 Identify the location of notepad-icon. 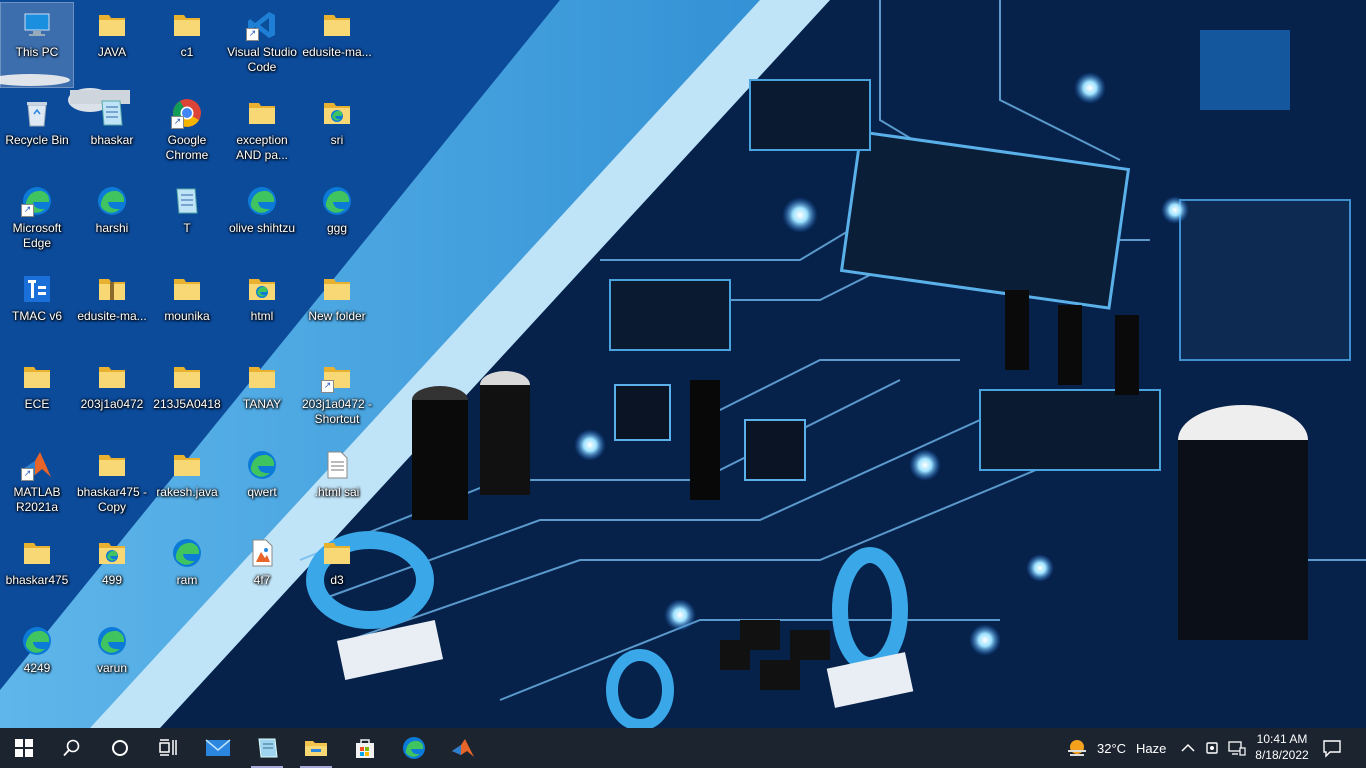
(268, 748).